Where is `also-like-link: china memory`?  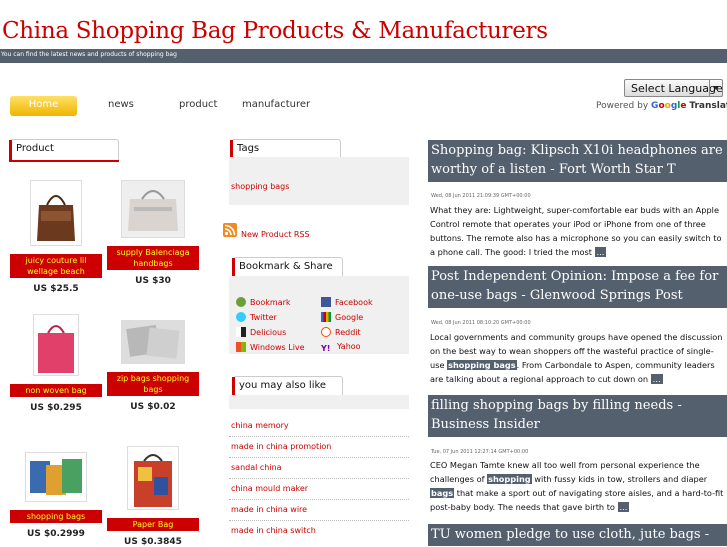
also-like-link: china memory is located at coordinates (260, 425).